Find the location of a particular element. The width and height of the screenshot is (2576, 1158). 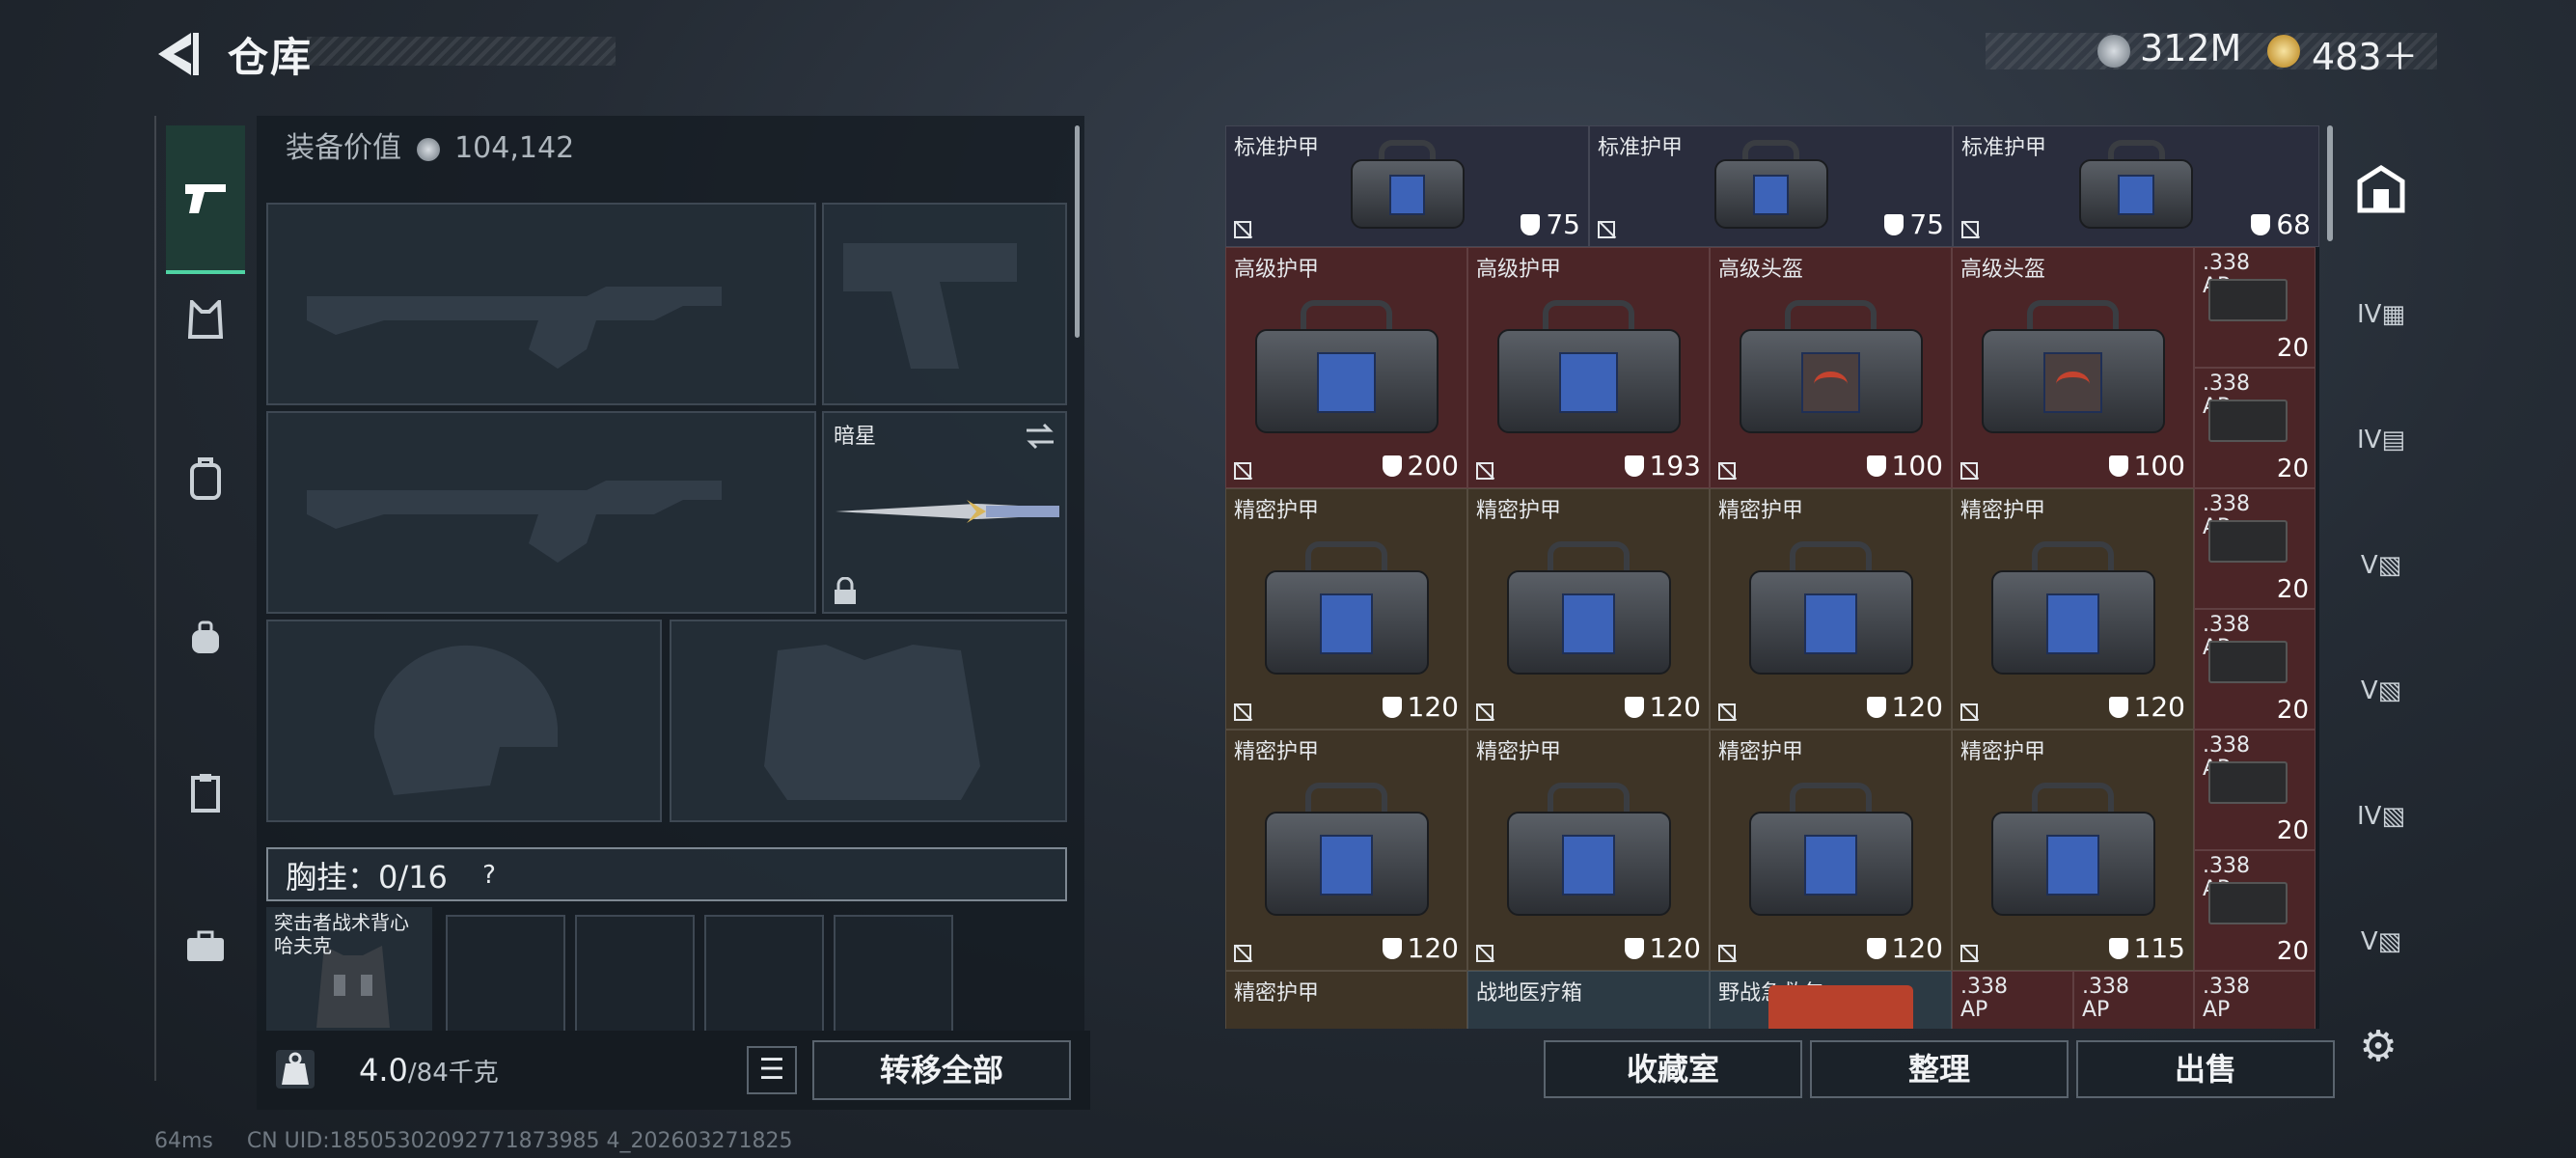

pouch-icon is located at coordinates (206, 636).